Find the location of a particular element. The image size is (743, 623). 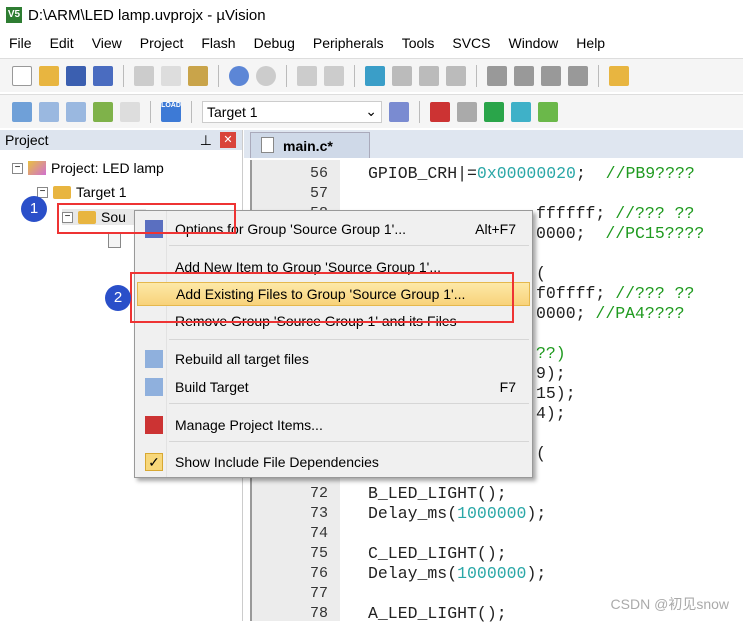

translate-icon is located at coordinates (22, 111).